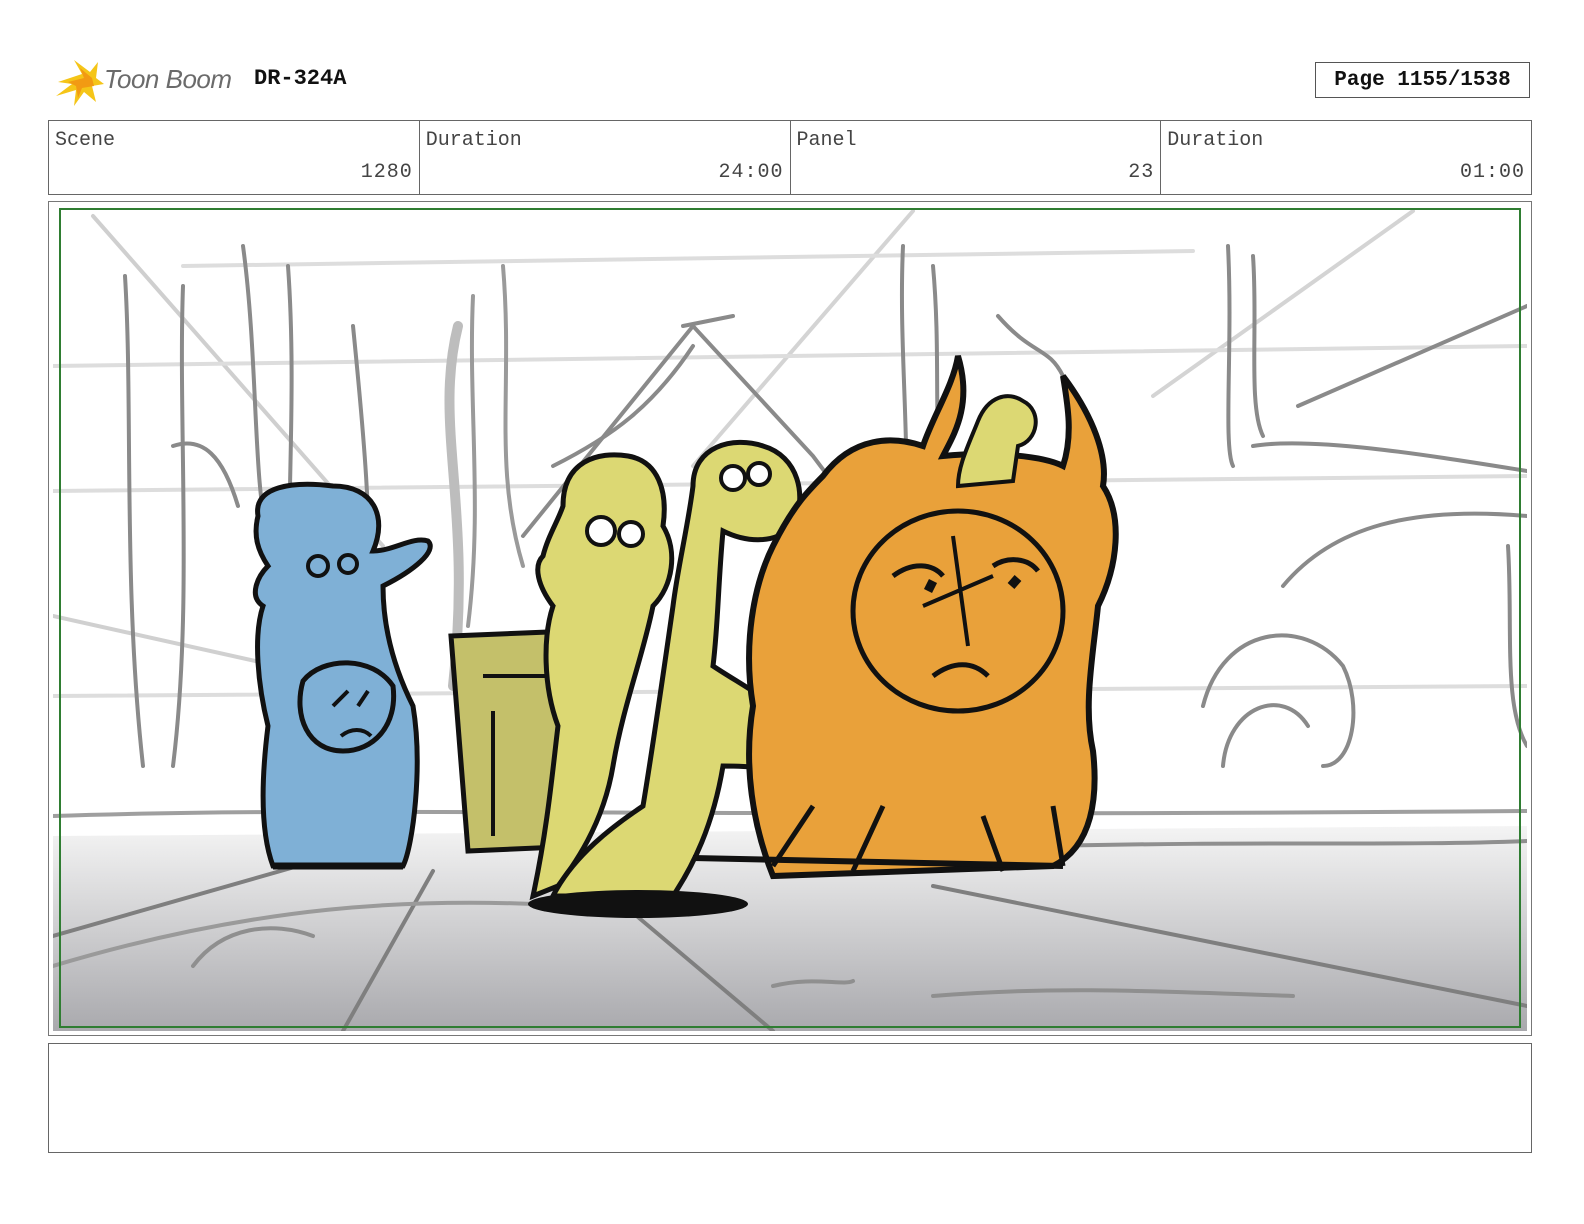 The height and width of the screenshot is (1224, 1584). Describe the element at coordinates (1346, 157) in the screenshot. I see `panel-duration-cell: Duration 01:00` at that location.